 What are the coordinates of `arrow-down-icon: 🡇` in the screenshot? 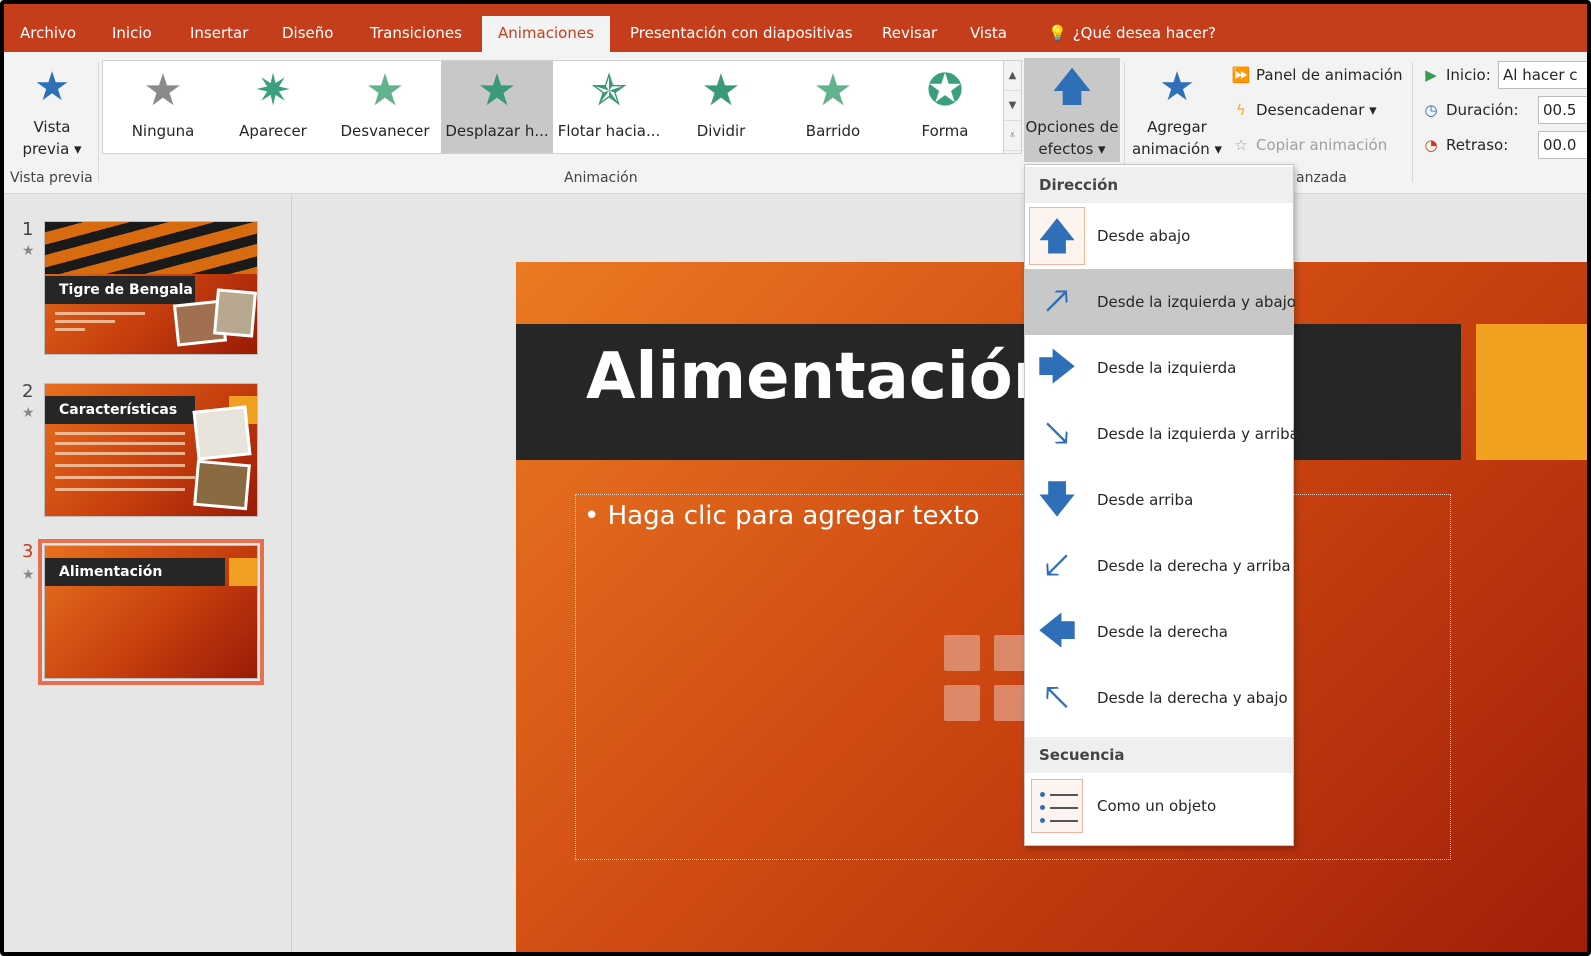 It's located at (1057, 499).